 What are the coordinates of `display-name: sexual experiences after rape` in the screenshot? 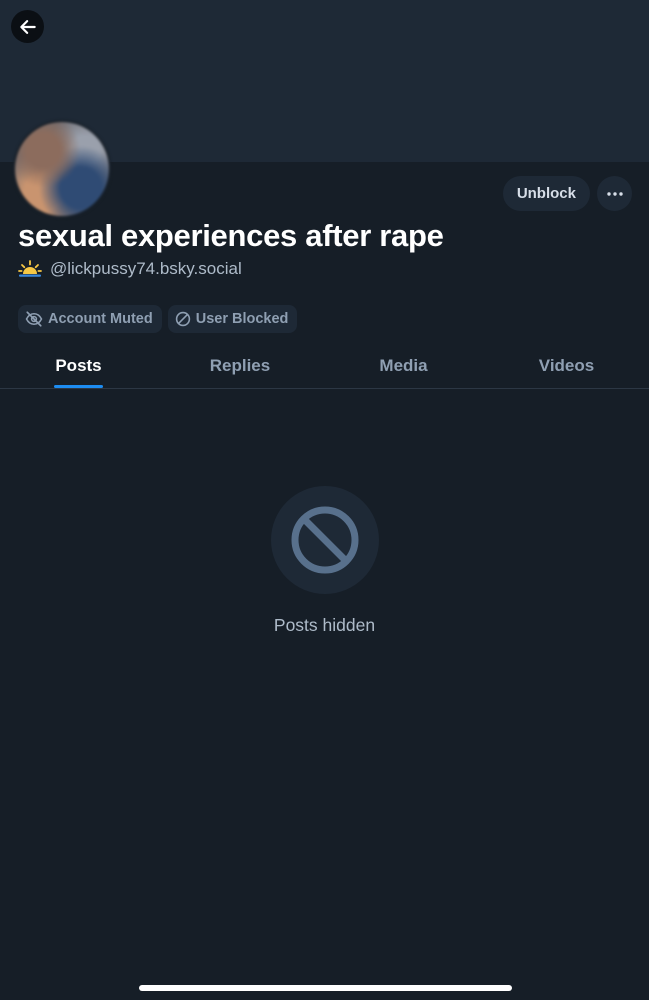 It's located at (231, 235).